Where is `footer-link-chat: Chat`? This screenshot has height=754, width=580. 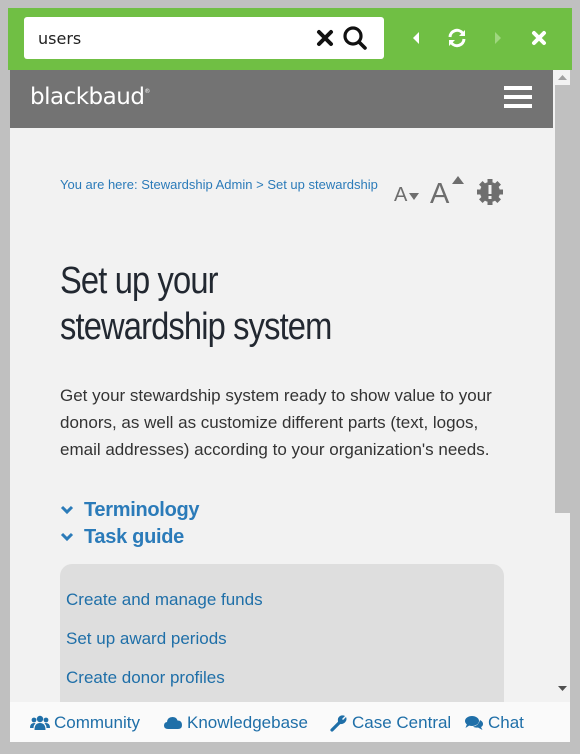 footer-link-chat: Chat is located at coordinates (494, 723).